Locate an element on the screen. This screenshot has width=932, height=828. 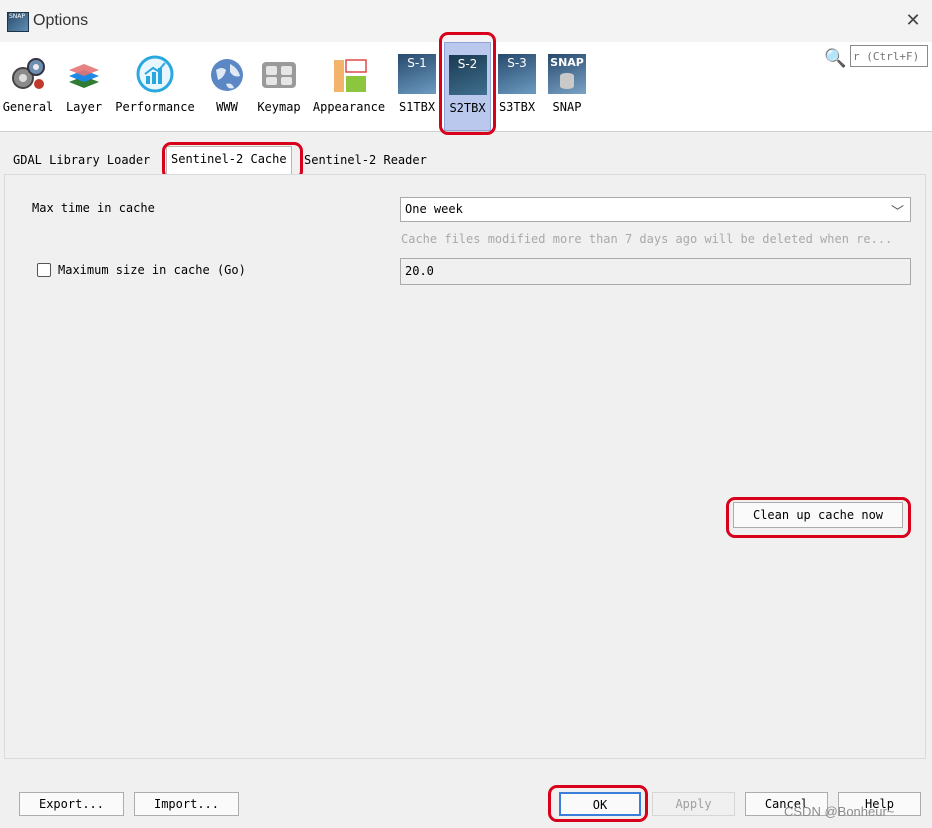
category-keymap: Keymap is located at coordinates (279, 86).